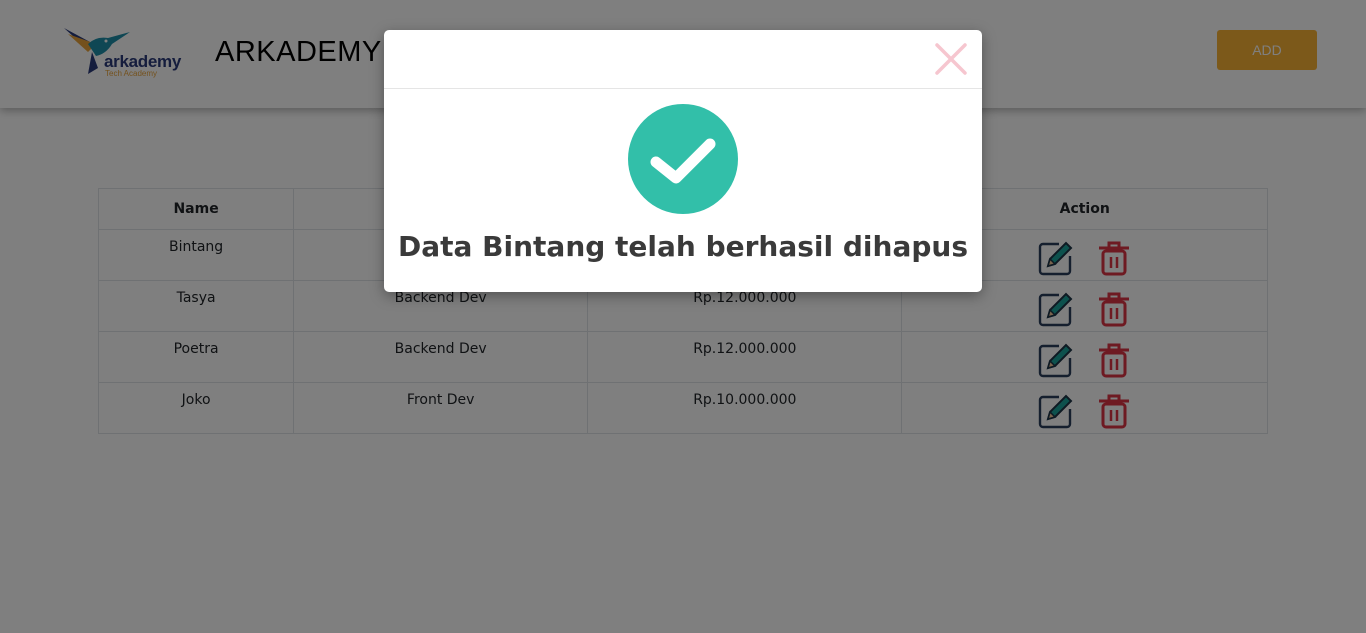 The height and width of the screenshot is (633, 1366). What do you see at coordinates (683, 246) in the screenshot?
I see `modal-message: Data Bintang telah berhasil dihapus` at bounding box center [683, 246].